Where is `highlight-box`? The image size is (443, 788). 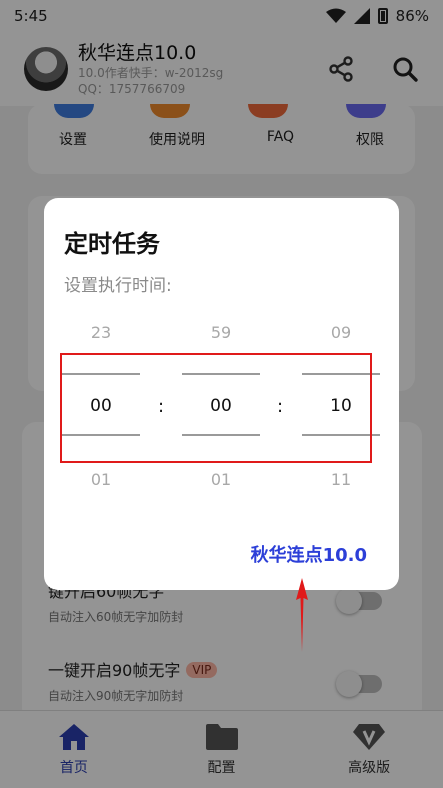 highlight-box is located at coordinates (216, 408).